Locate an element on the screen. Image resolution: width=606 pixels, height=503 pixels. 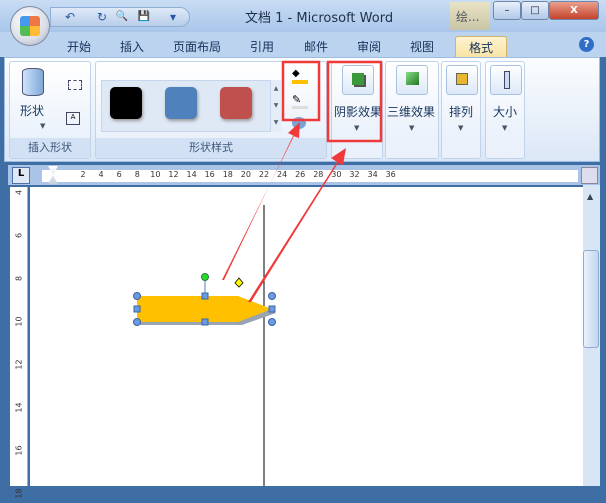
office-logo-icon is located at coordinates (30, 26).